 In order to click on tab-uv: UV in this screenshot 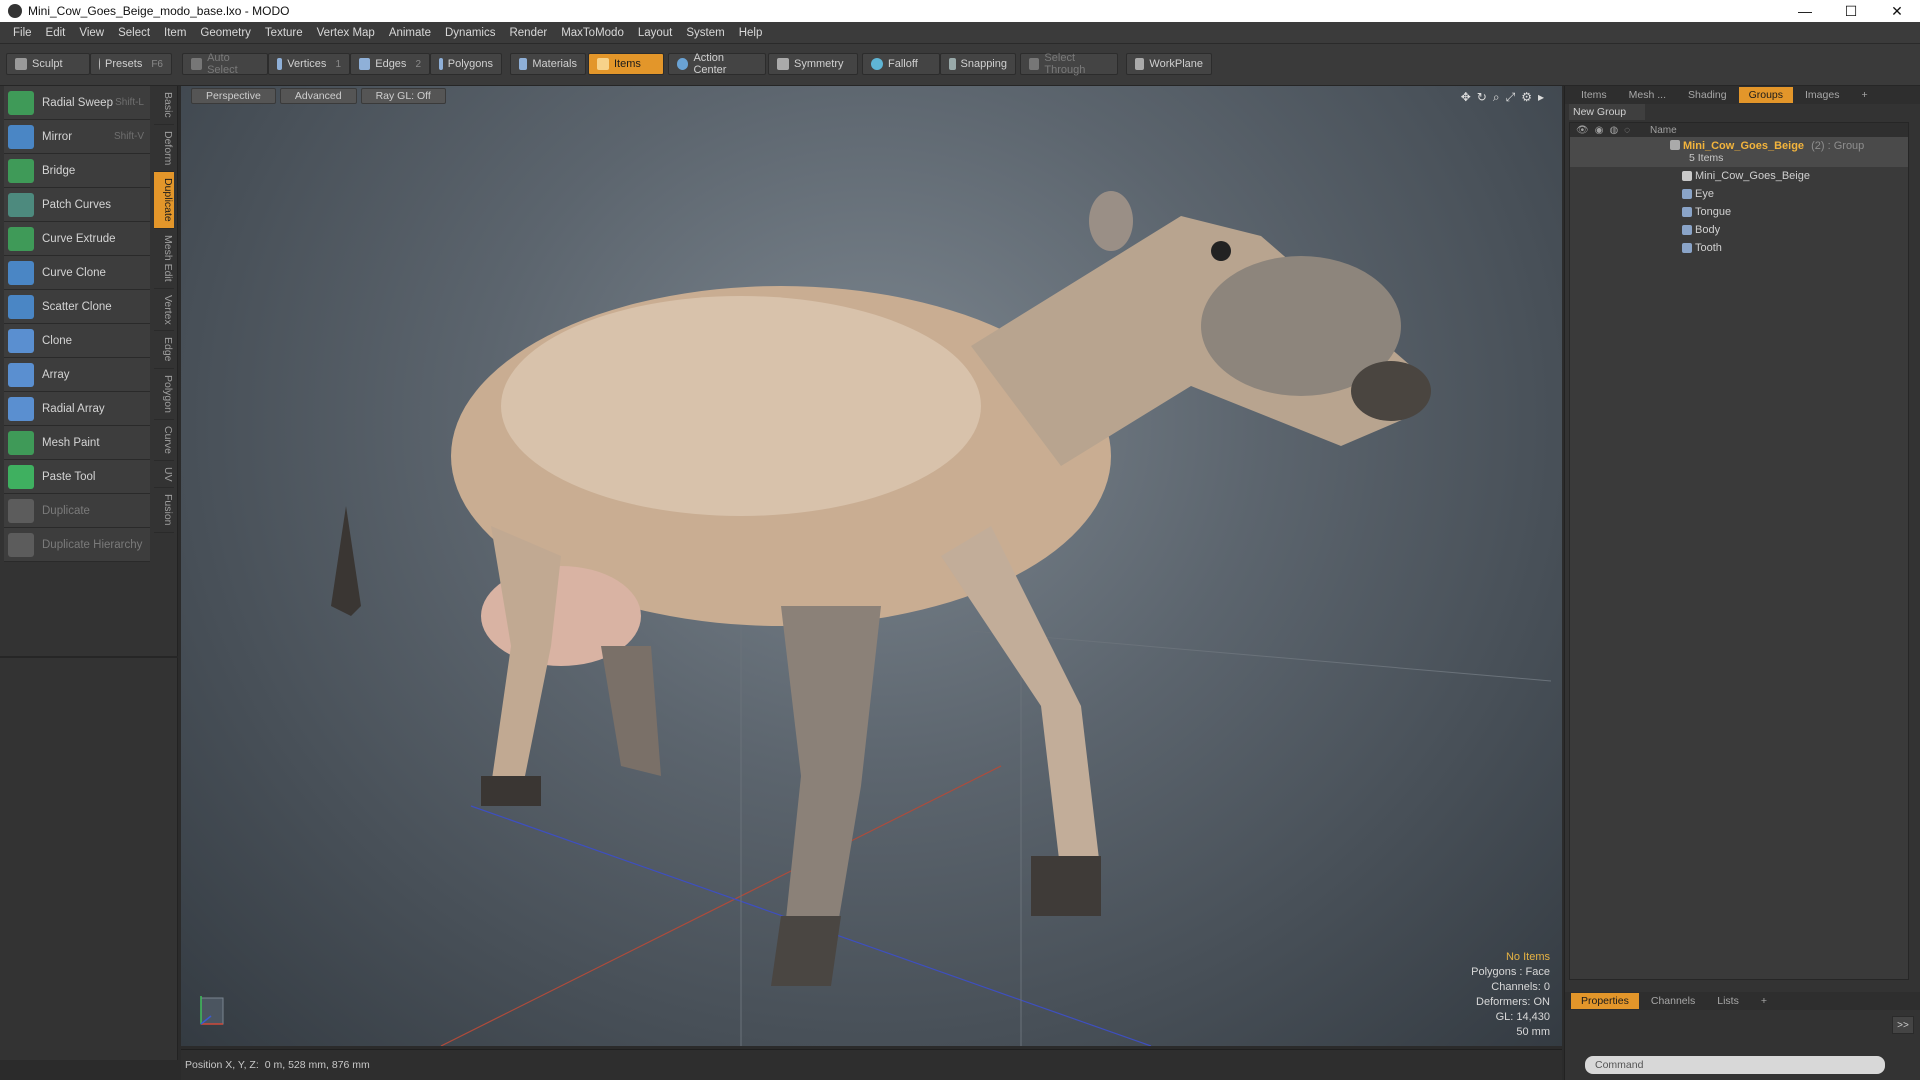, I will do `click(164, 475)`.